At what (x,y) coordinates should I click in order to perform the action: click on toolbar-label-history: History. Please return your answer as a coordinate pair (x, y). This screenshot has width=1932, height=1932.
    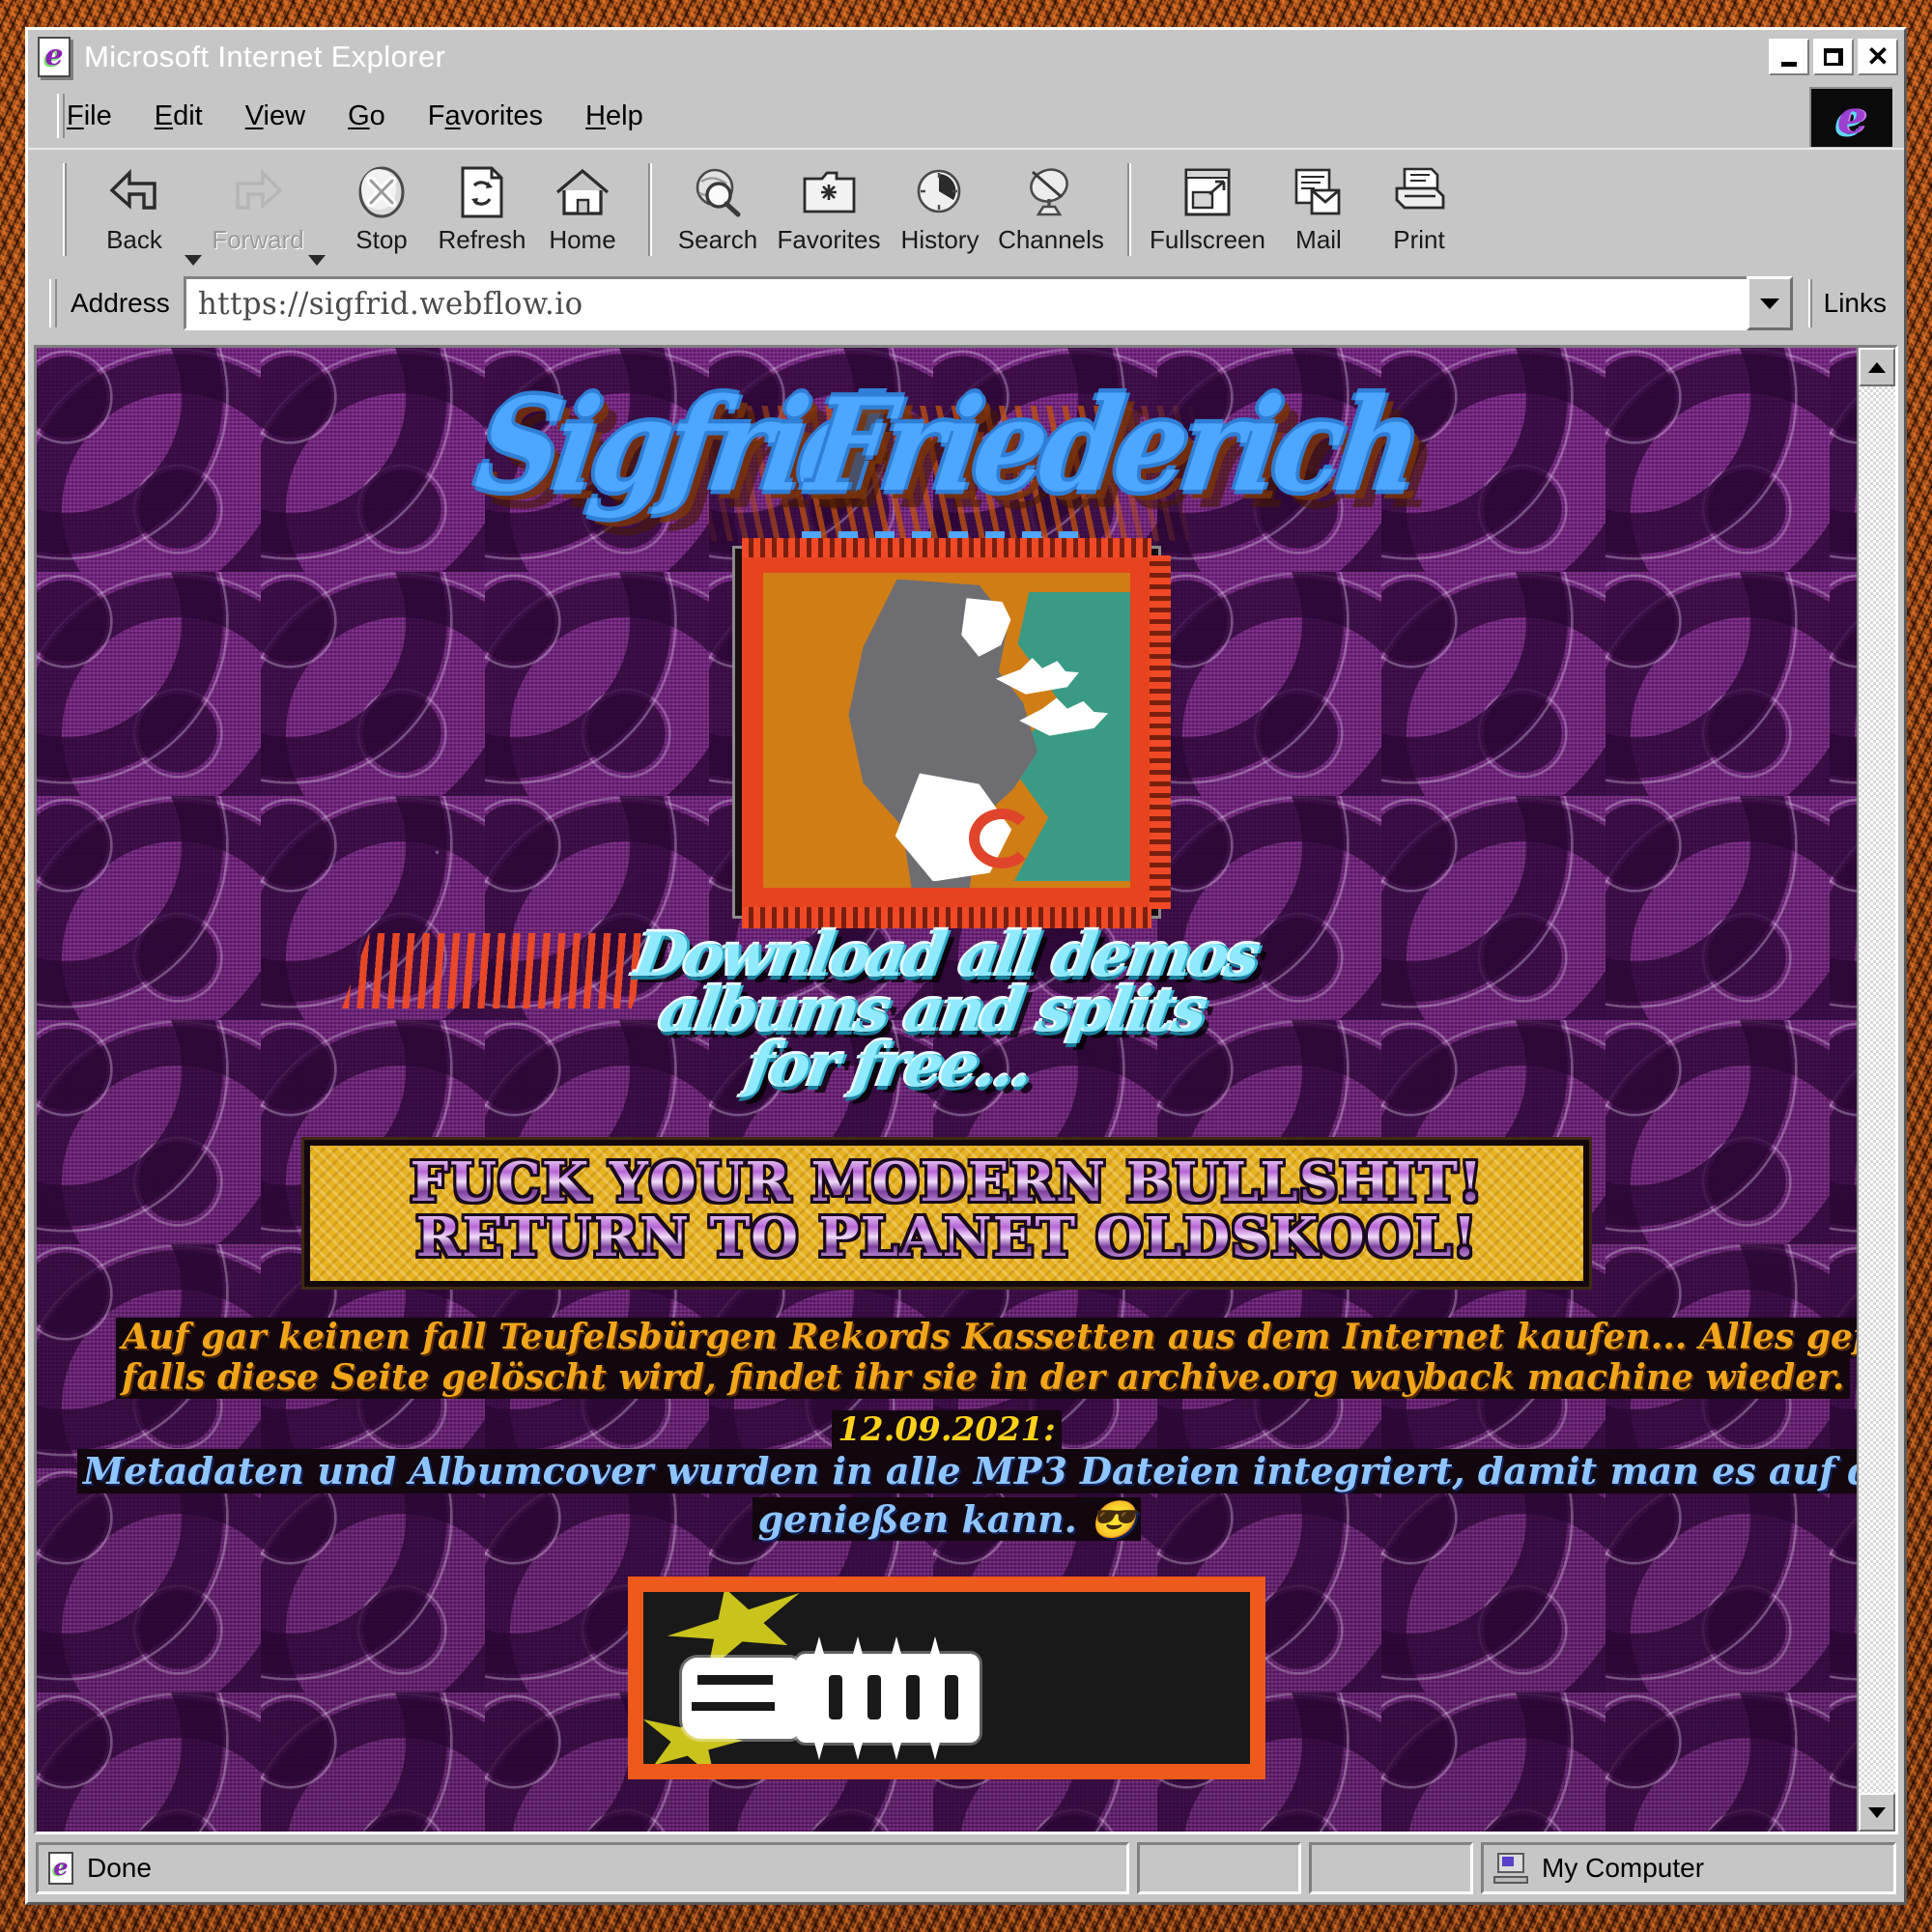
    Looking at the image, I should click on (940, 239).